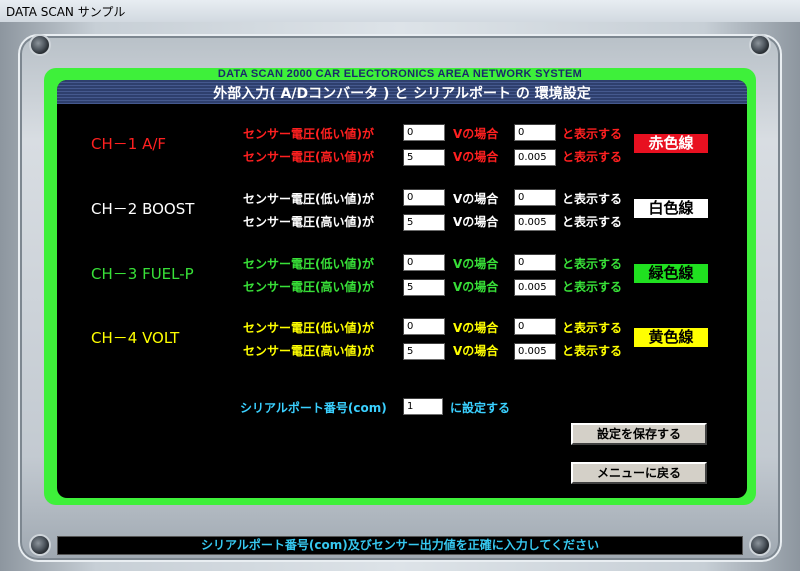 Image resolution: width=800 pixels, height=571 pixels. Describe the element at coordinates (135, 338) in the screenshot. I see `channel-name: CH－4 VOLT` at that location.